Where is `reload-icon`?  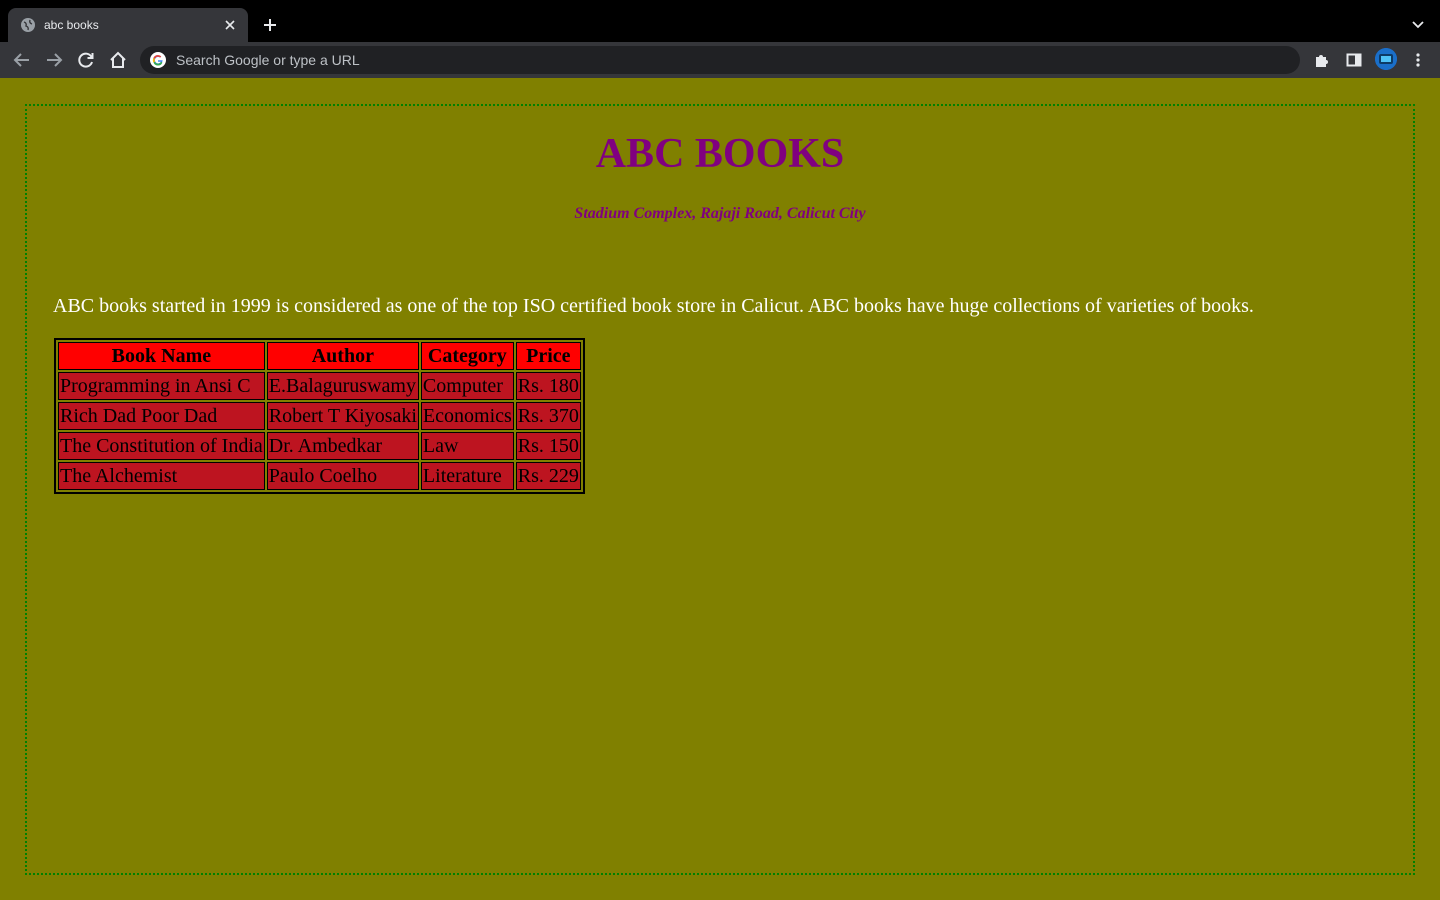 reload-icon is located at coordinates (86, 60).